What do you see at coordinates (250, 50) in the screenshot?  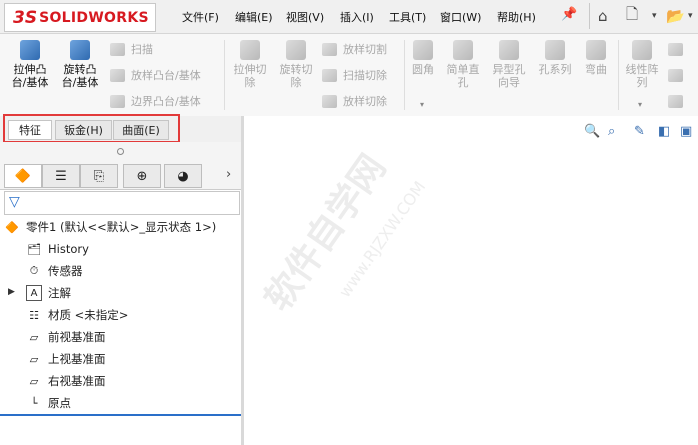 I see `extrude-cut-icon` at bounding box center [250, 50].